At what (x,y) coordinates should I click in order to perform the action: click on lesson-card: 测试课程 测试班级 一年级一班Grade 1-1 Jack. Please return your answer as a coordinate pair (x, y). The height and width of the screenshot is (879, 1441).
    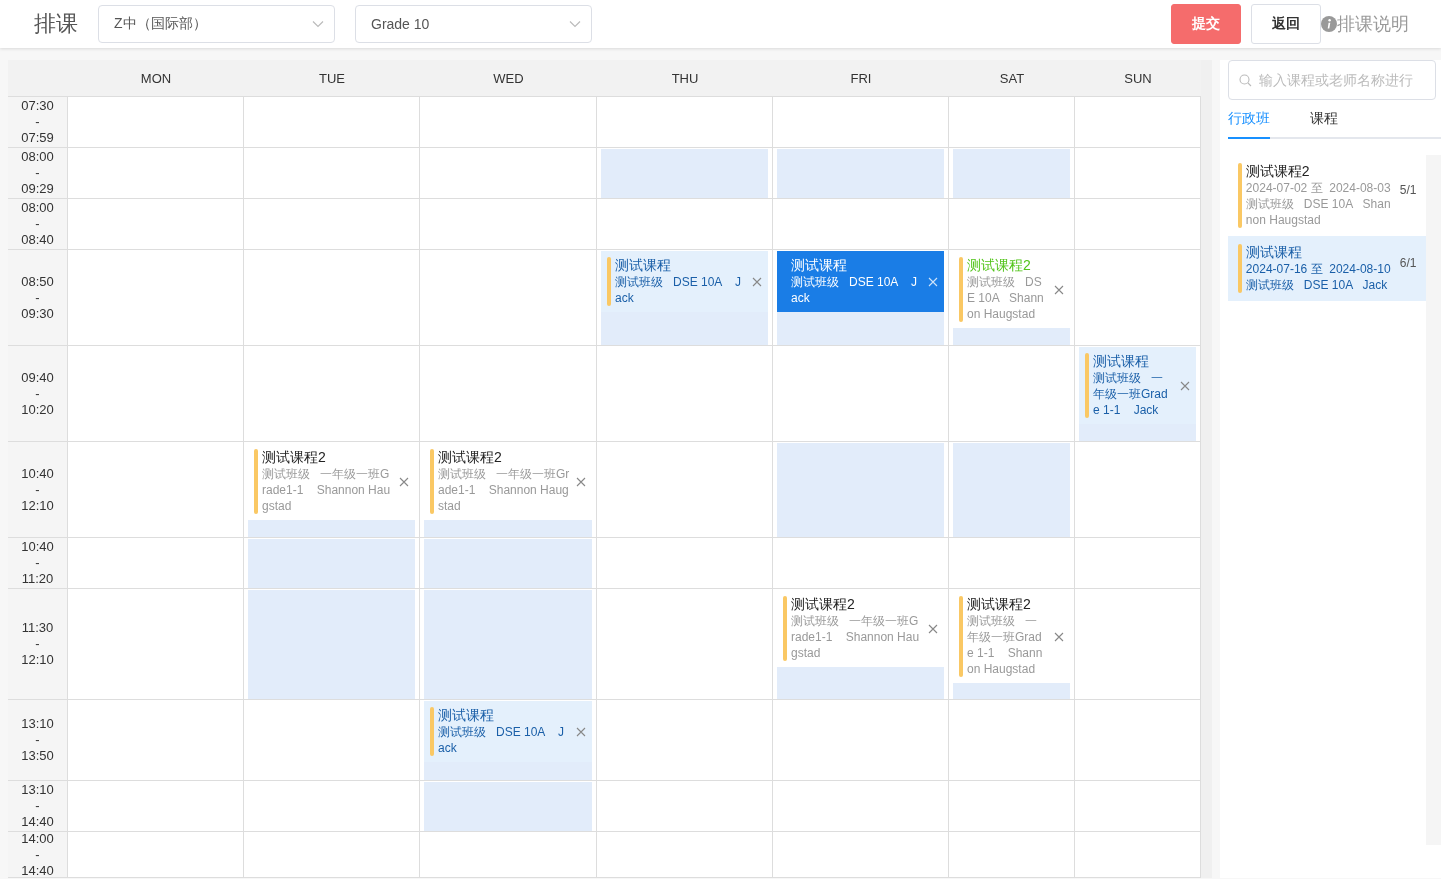
    Looking at the image, I should click on (1137, 385).